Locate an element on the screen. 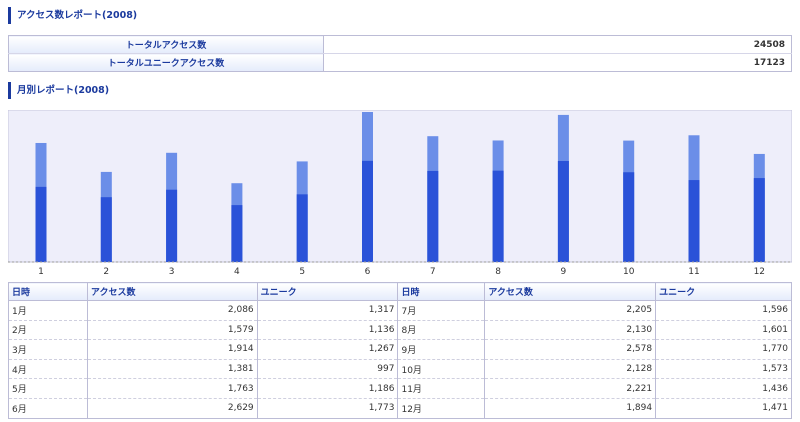 The width and height of the screenshot is (800, 422). month-cell: 5月 is located at coordinates (48, 388).